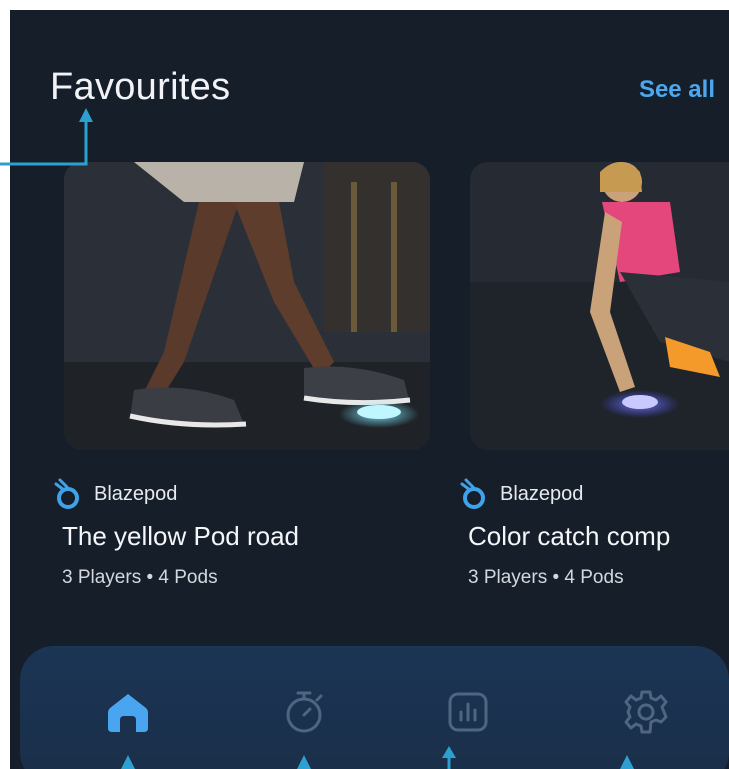 The image size is (729, 769). I want to click on card-title: Color catch comp, so click(569, 536).